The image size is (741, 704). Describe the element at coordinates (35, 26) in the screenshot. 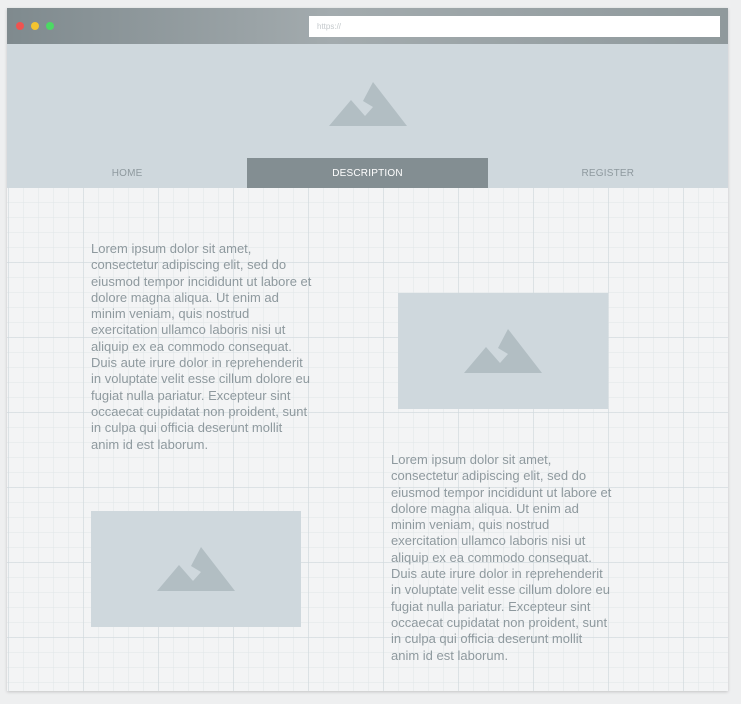

I see `minimize-dot-icon` at that location.